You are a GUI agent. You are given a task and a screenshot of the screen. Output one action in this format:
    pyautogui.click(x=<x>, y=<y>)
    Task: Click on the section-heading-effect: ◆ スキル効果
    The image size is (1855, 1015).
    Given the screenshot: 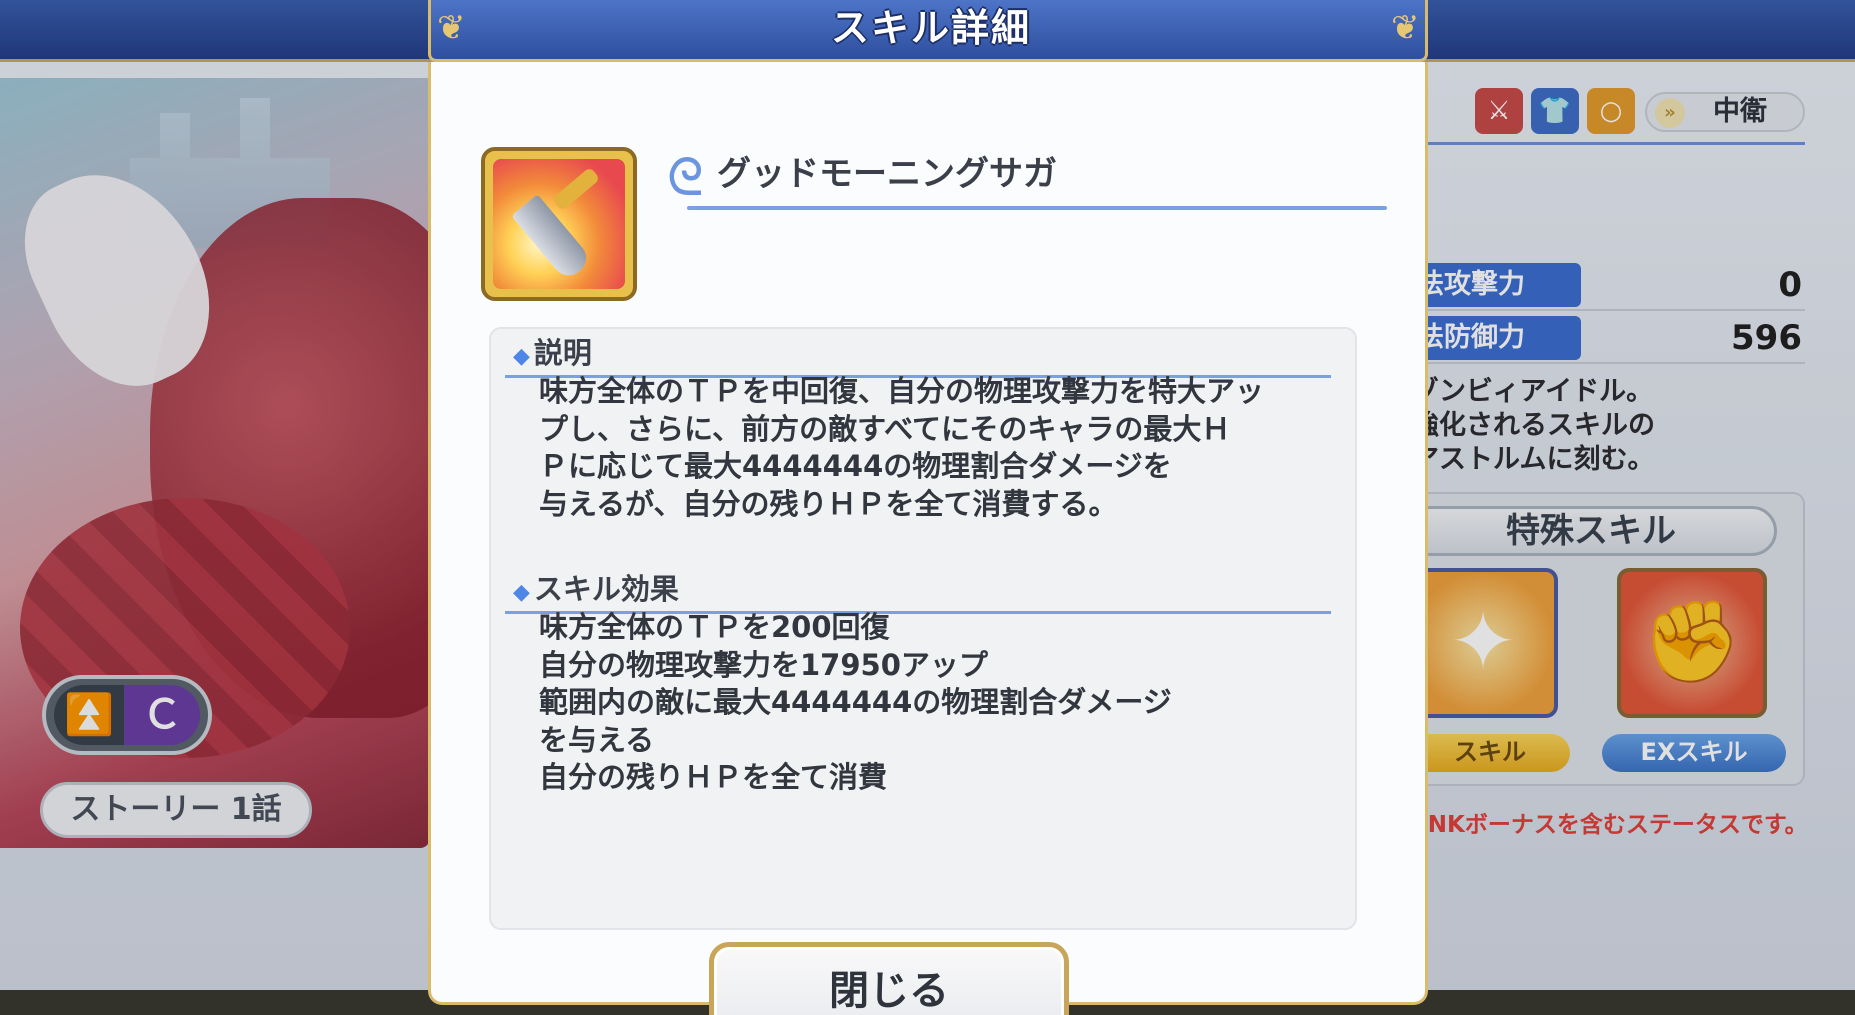 What is the action you would take?
    pyautogui.click(x=596, y=591)
    